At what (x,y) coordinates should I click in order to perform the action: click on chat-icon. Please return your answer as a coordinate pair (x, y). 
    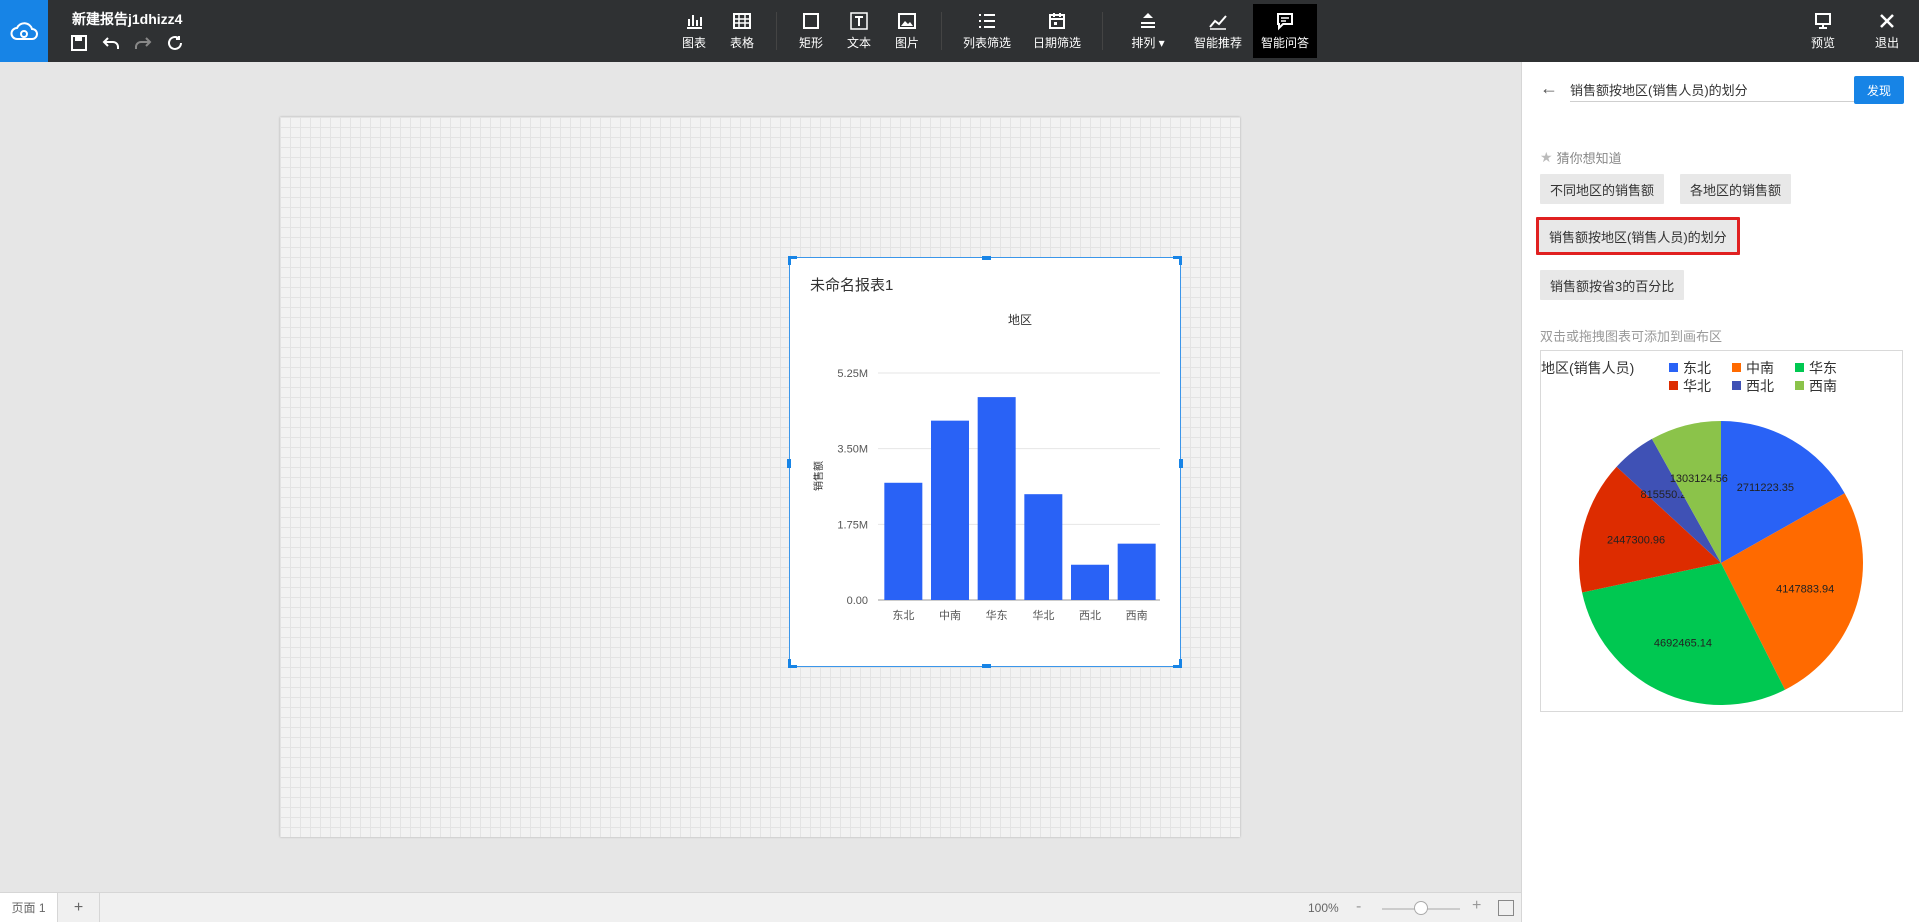
    Looking at the image, I should click on (1285, 22).